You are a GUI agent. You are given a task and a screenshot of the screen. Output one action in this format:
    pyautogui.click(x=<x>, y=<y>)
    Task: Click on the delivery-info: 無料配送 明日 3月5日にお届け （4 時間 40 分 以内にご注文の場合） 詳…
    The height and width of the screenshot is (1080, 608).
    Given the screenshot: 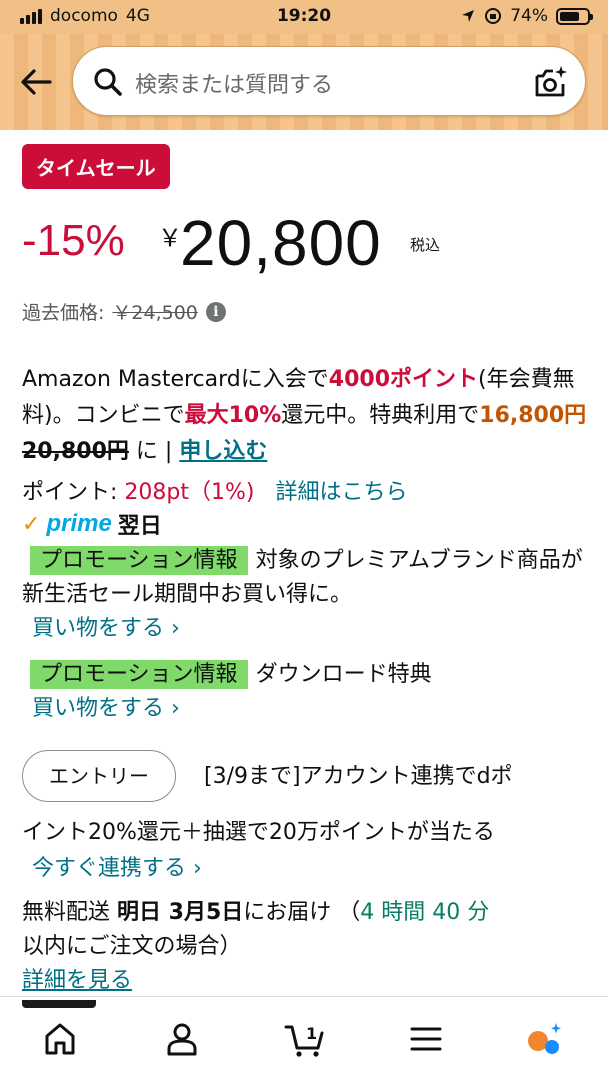 What is the action you would take?
    pyautogui.click(x=305, y=947)
    